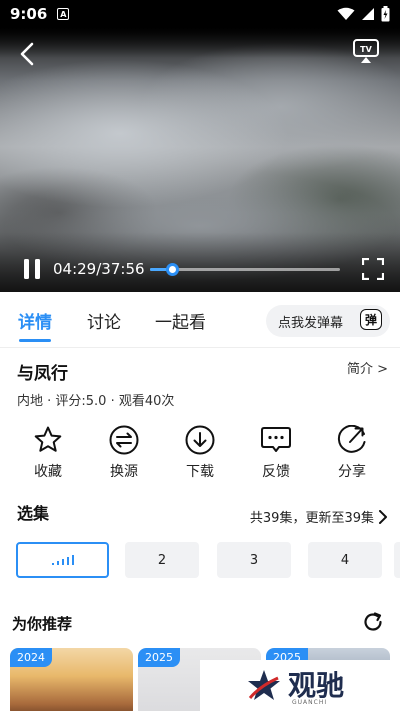 The image size is (400, 711). What do you see at coordinates (245, 269) in the screenshot?
I see `progress-bar` at bounding box center [245, 269].